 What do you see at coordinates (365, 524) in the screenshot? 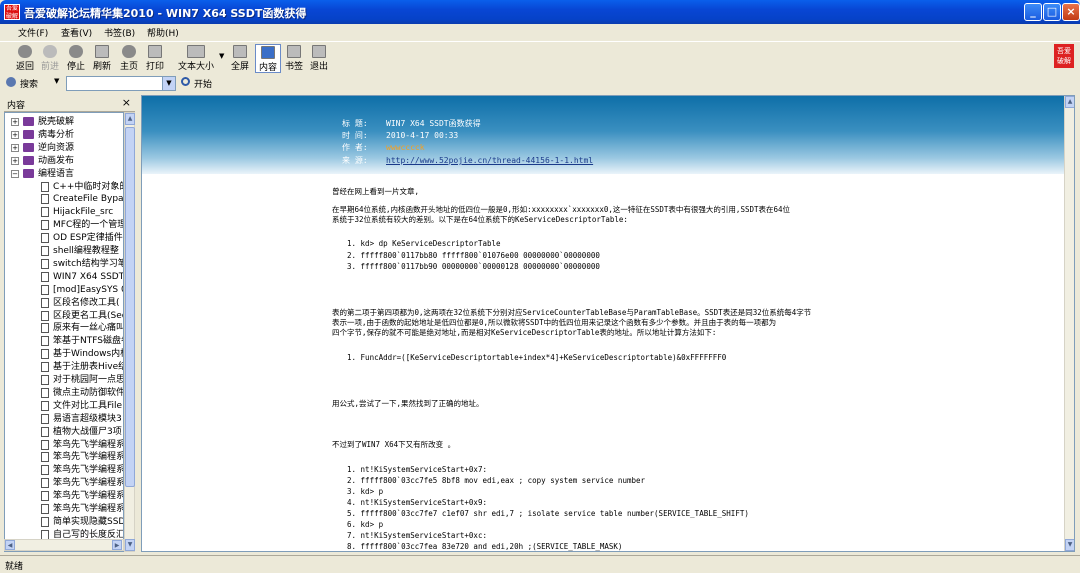
I see `article-line: 6. kd> p` at bounding box center [365, 524].